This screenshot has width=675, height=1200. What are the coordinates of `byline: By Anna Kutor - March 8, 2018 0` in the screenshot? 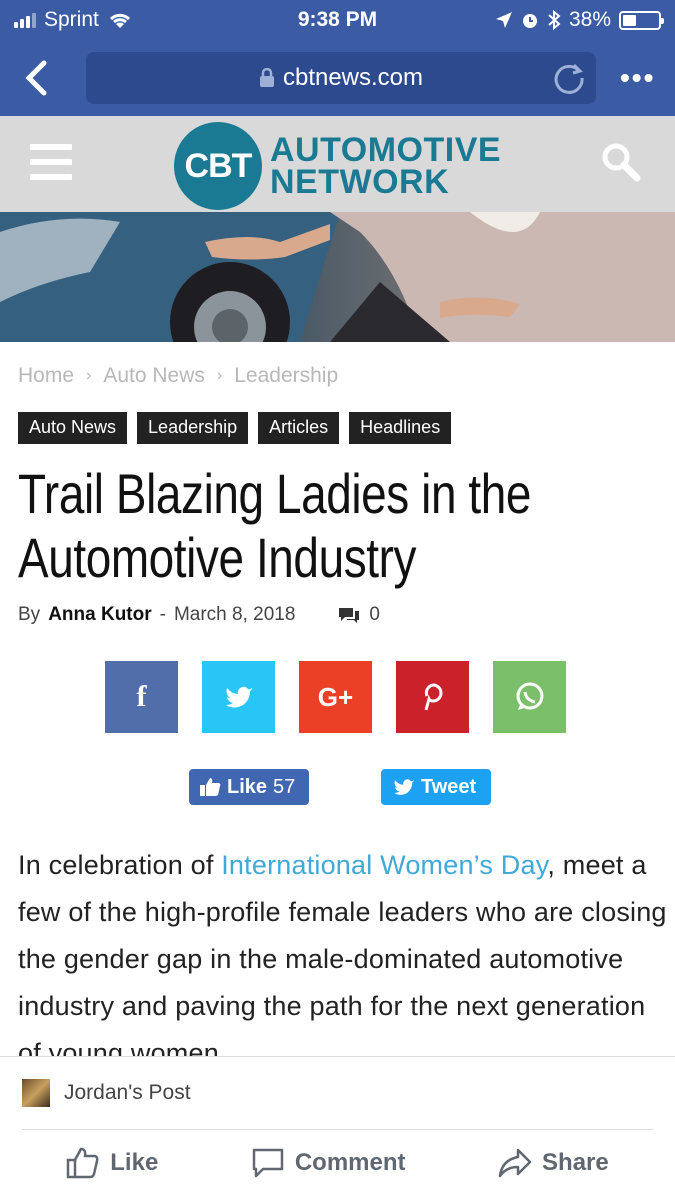 It's located at (199, 615).